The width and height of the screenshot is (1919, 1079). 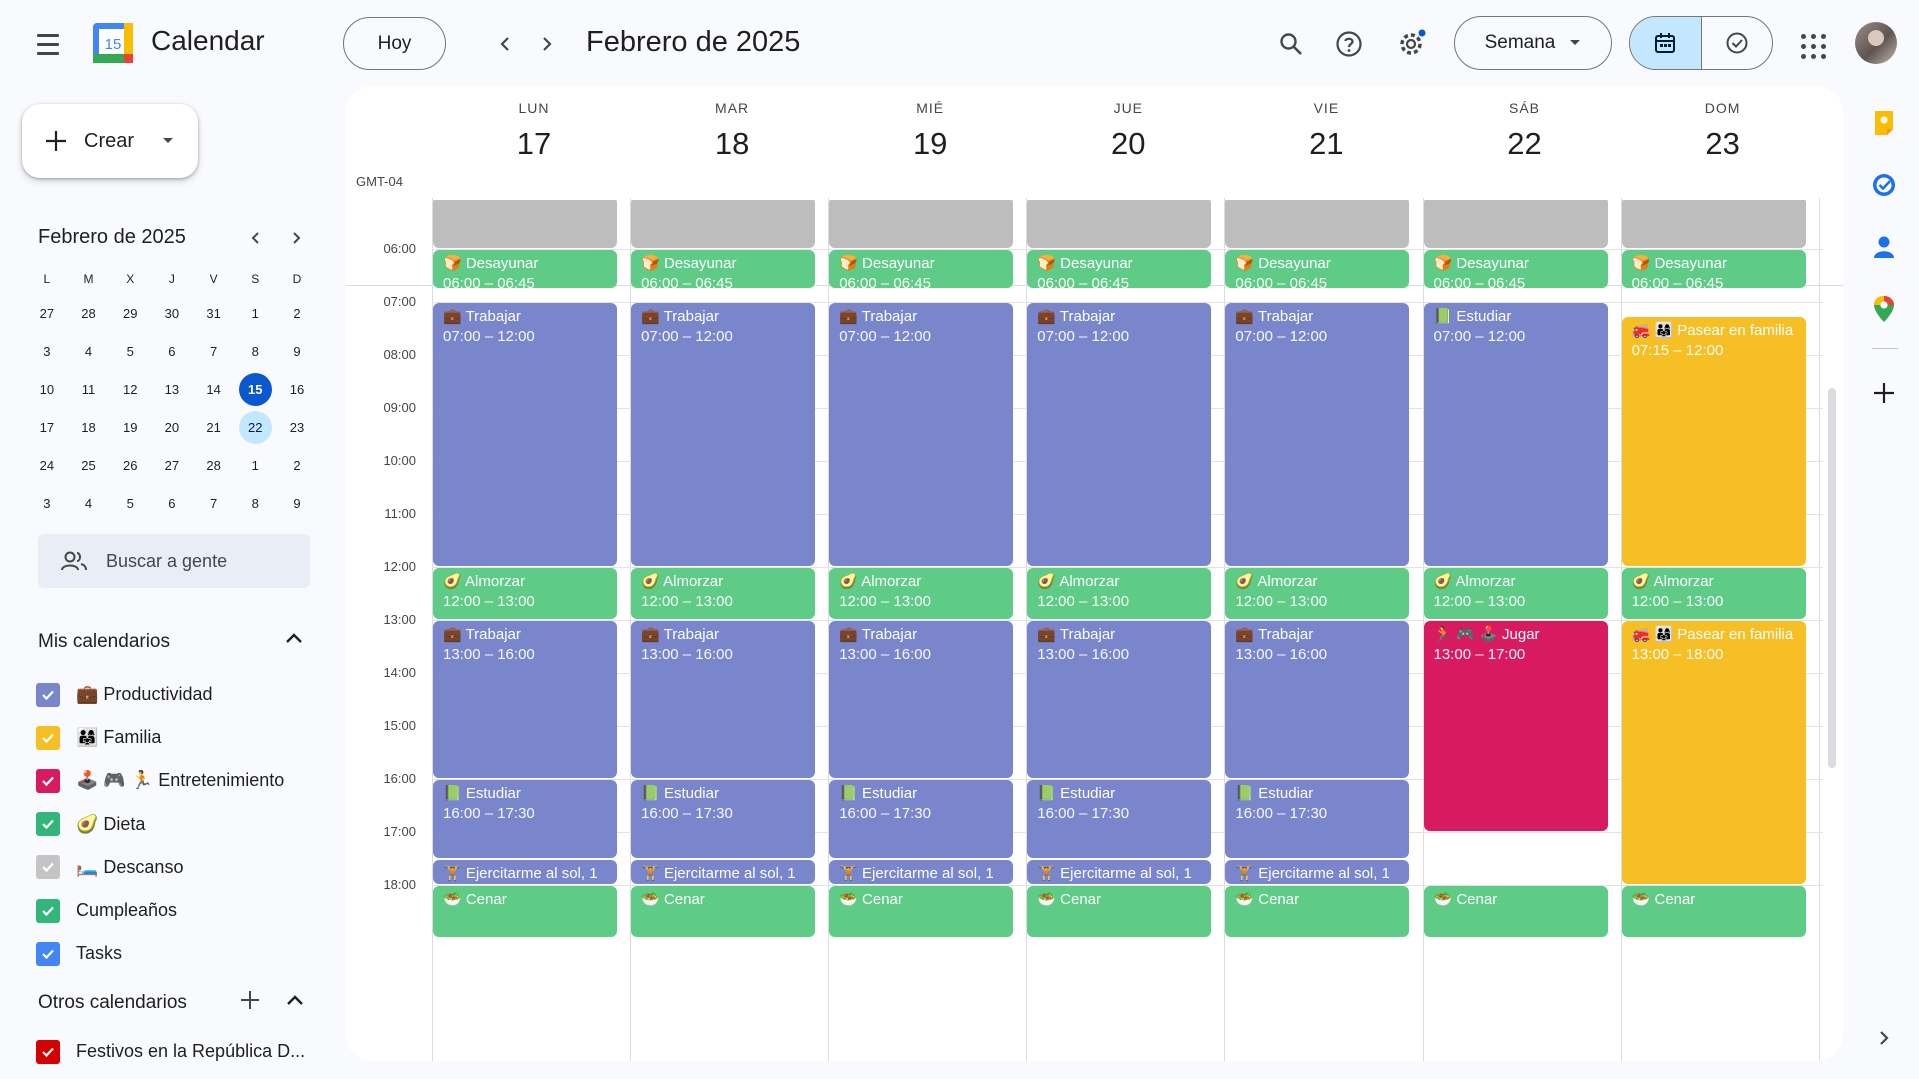 What do you see at coordinates (47, 389) in the screenshot?
I see `mini-day: 10` at bounding box center [47, 389].